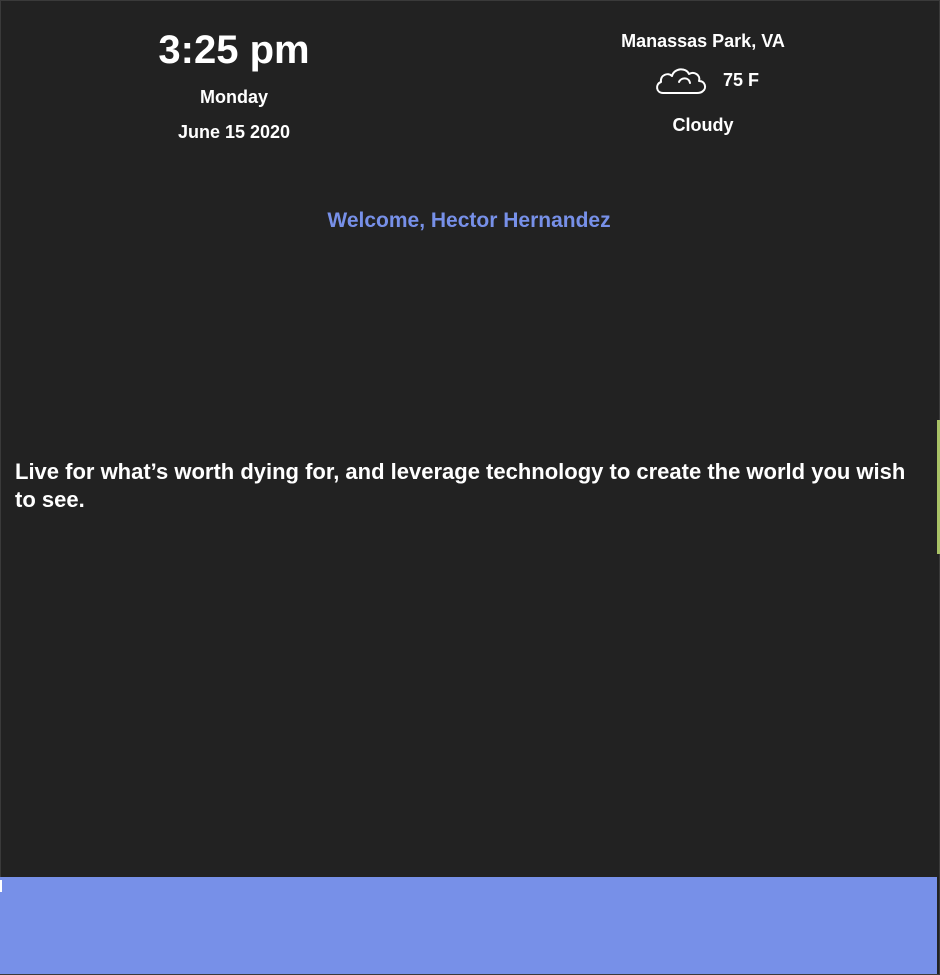  I want to click on clock-day: Monday, so click(233, 97).